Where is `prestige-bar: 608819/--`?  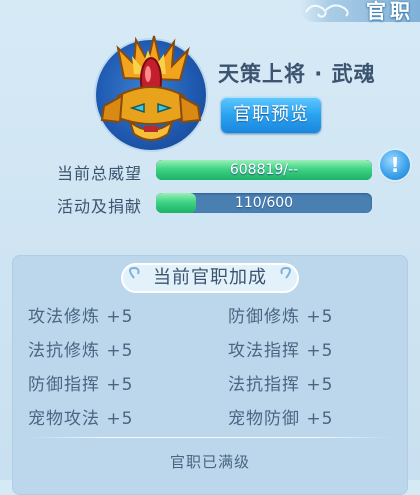
prestige-bar: 608819/-- is located at coordinates (264, 170).